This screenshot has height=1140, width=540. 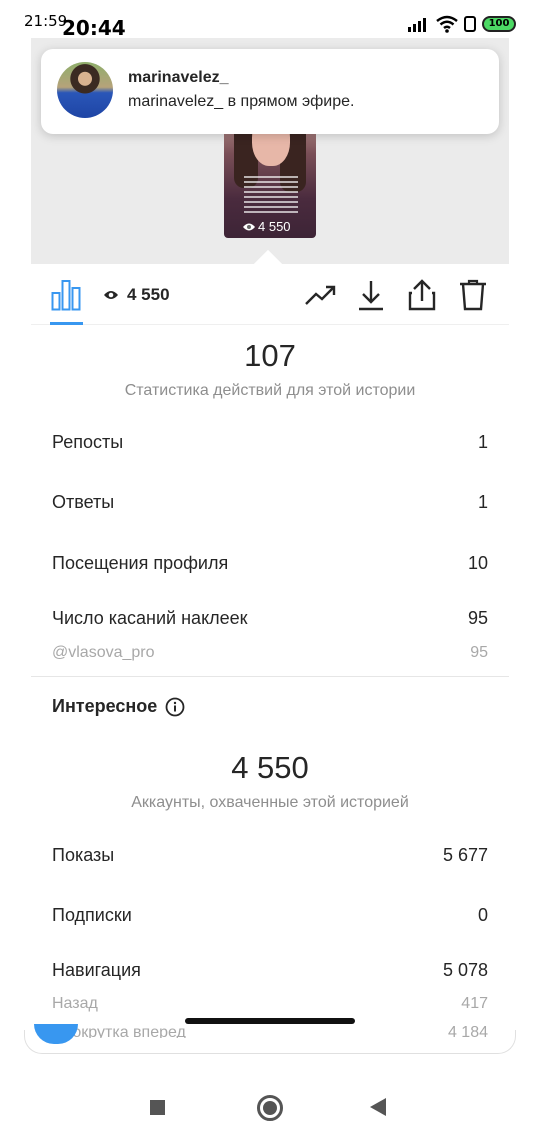 I want to click on discovery-title: Интересное, so click(x=105, y=706).